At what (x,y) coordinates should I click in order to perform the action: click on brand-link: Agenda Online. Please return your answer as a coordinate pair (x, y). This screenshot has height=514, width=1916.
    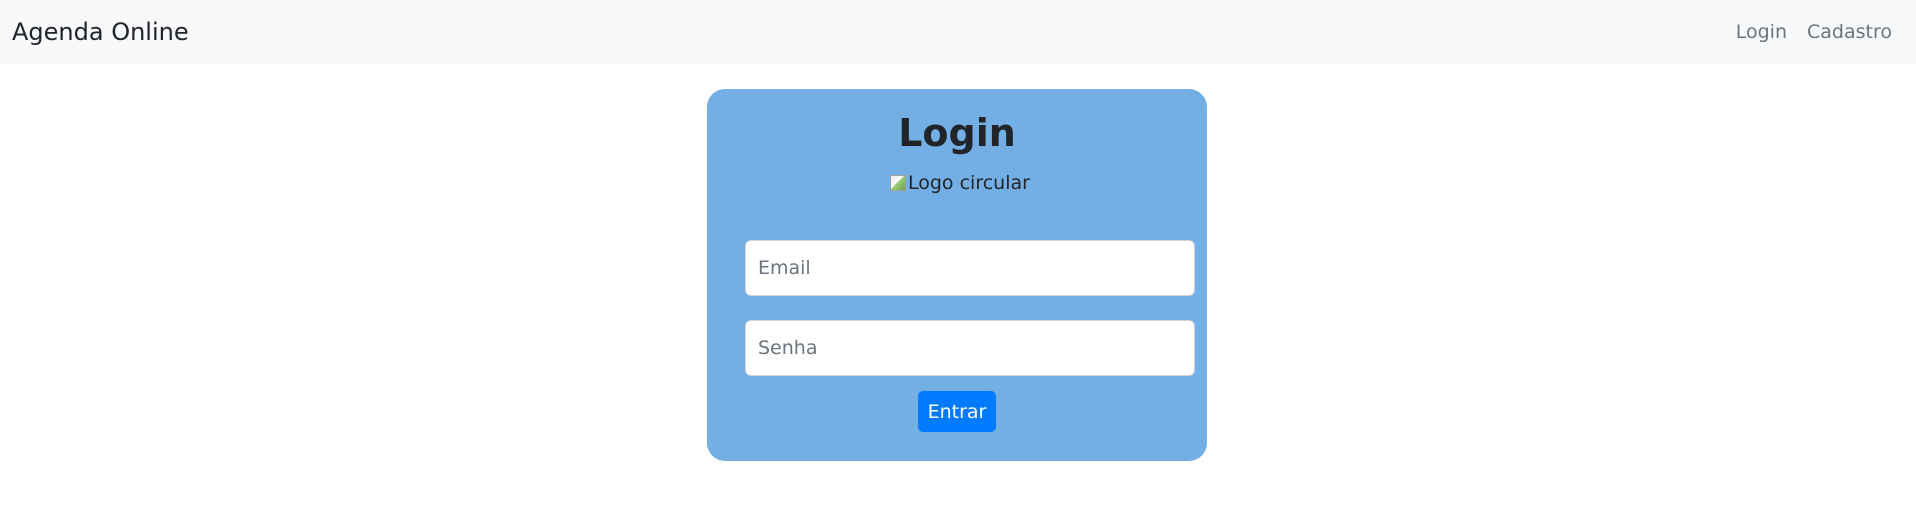
    Looking at the image, I should click on (100, 32).